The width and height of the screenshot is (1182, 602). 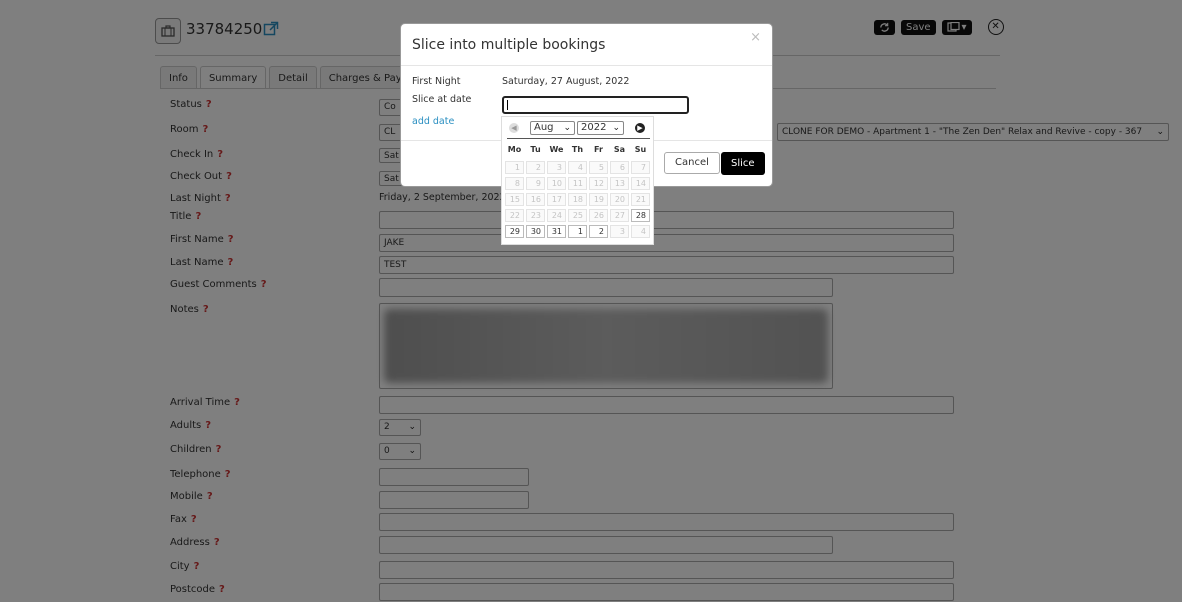 I want to click on calendar-day: 27, so click(x=619, y=215).